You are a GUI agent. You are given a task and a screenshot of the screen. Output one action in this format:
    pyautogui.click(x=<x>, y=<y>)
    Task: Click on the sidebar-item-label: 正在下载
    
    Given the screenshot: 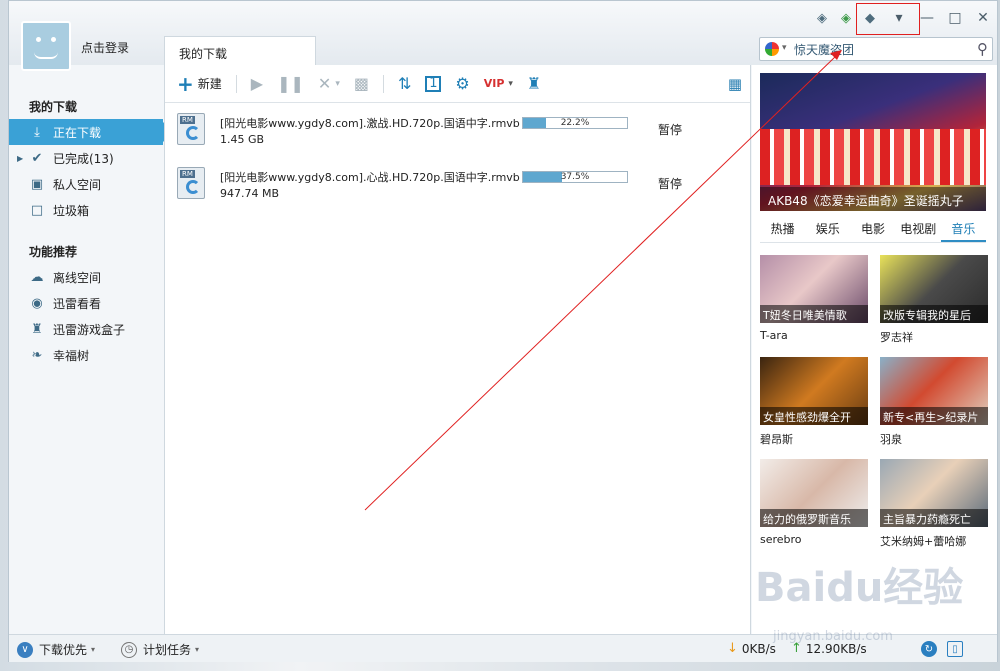 What is the action you would take?
    pyautogui.click(x=77, y=132)
    